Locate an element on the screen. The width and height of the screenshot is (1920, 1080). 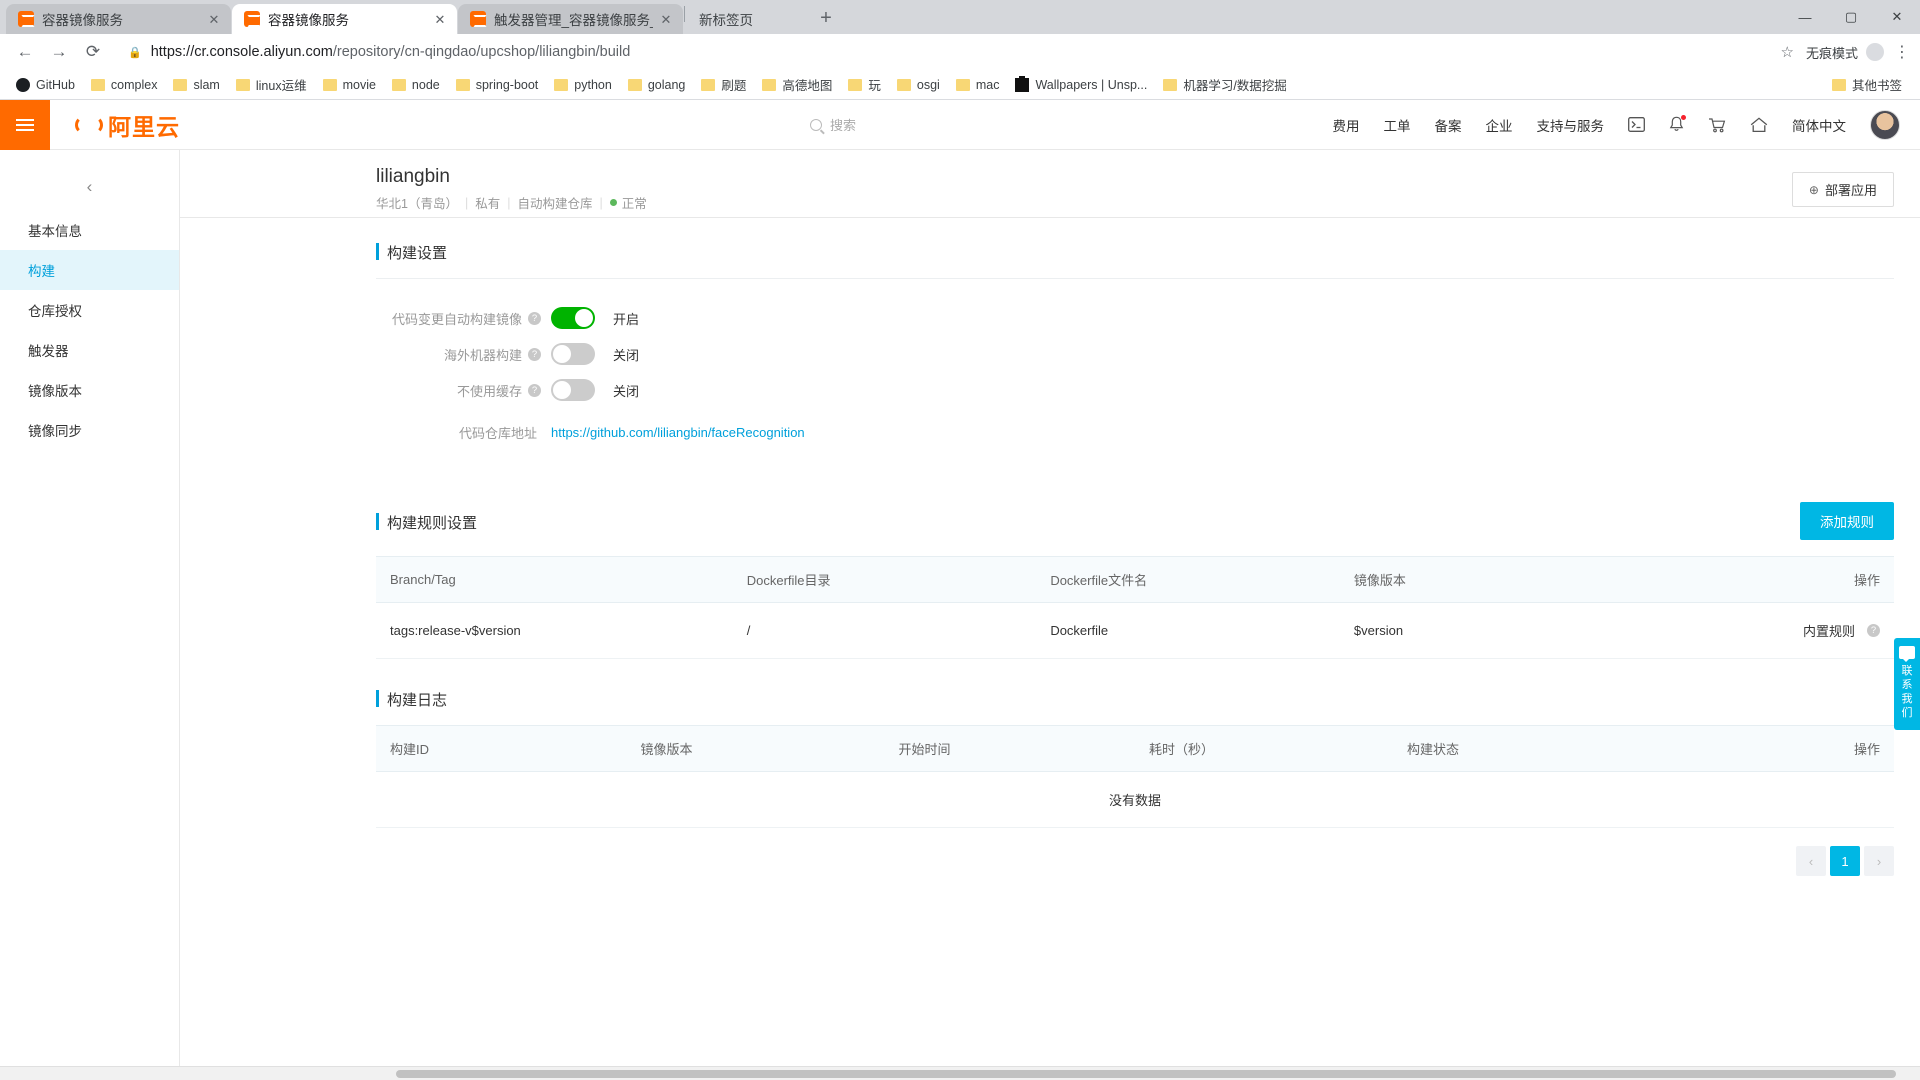
url-host: https://cr.console.aliyun.com is located at coordinates (241, 52).